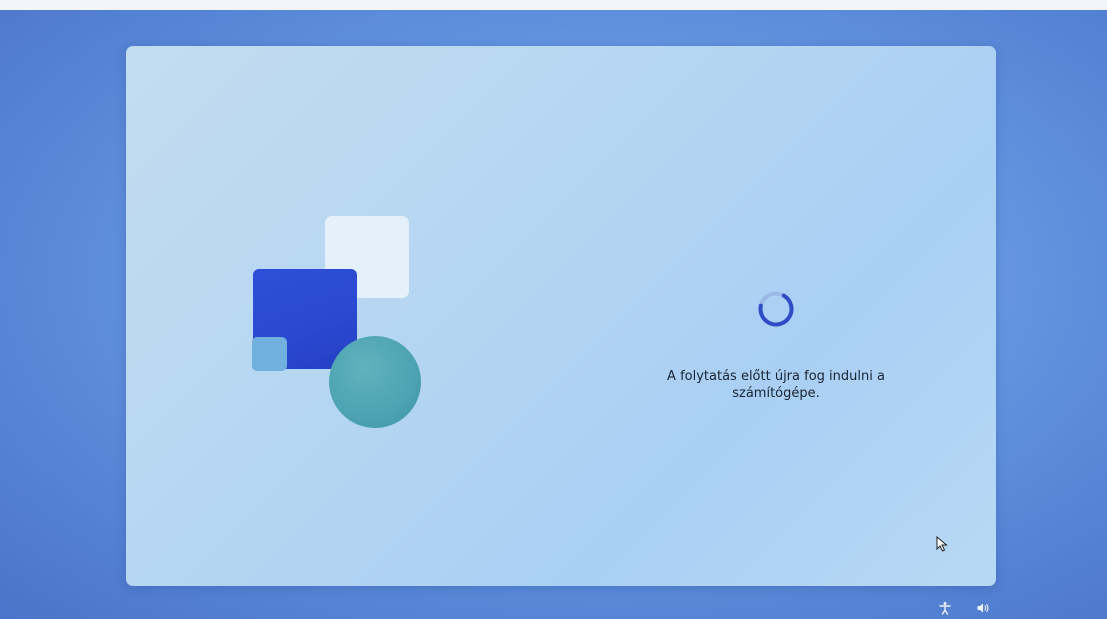  Describe the element at coordinates (983, 608) in the screenshot. I see `volume-icon` at that location.